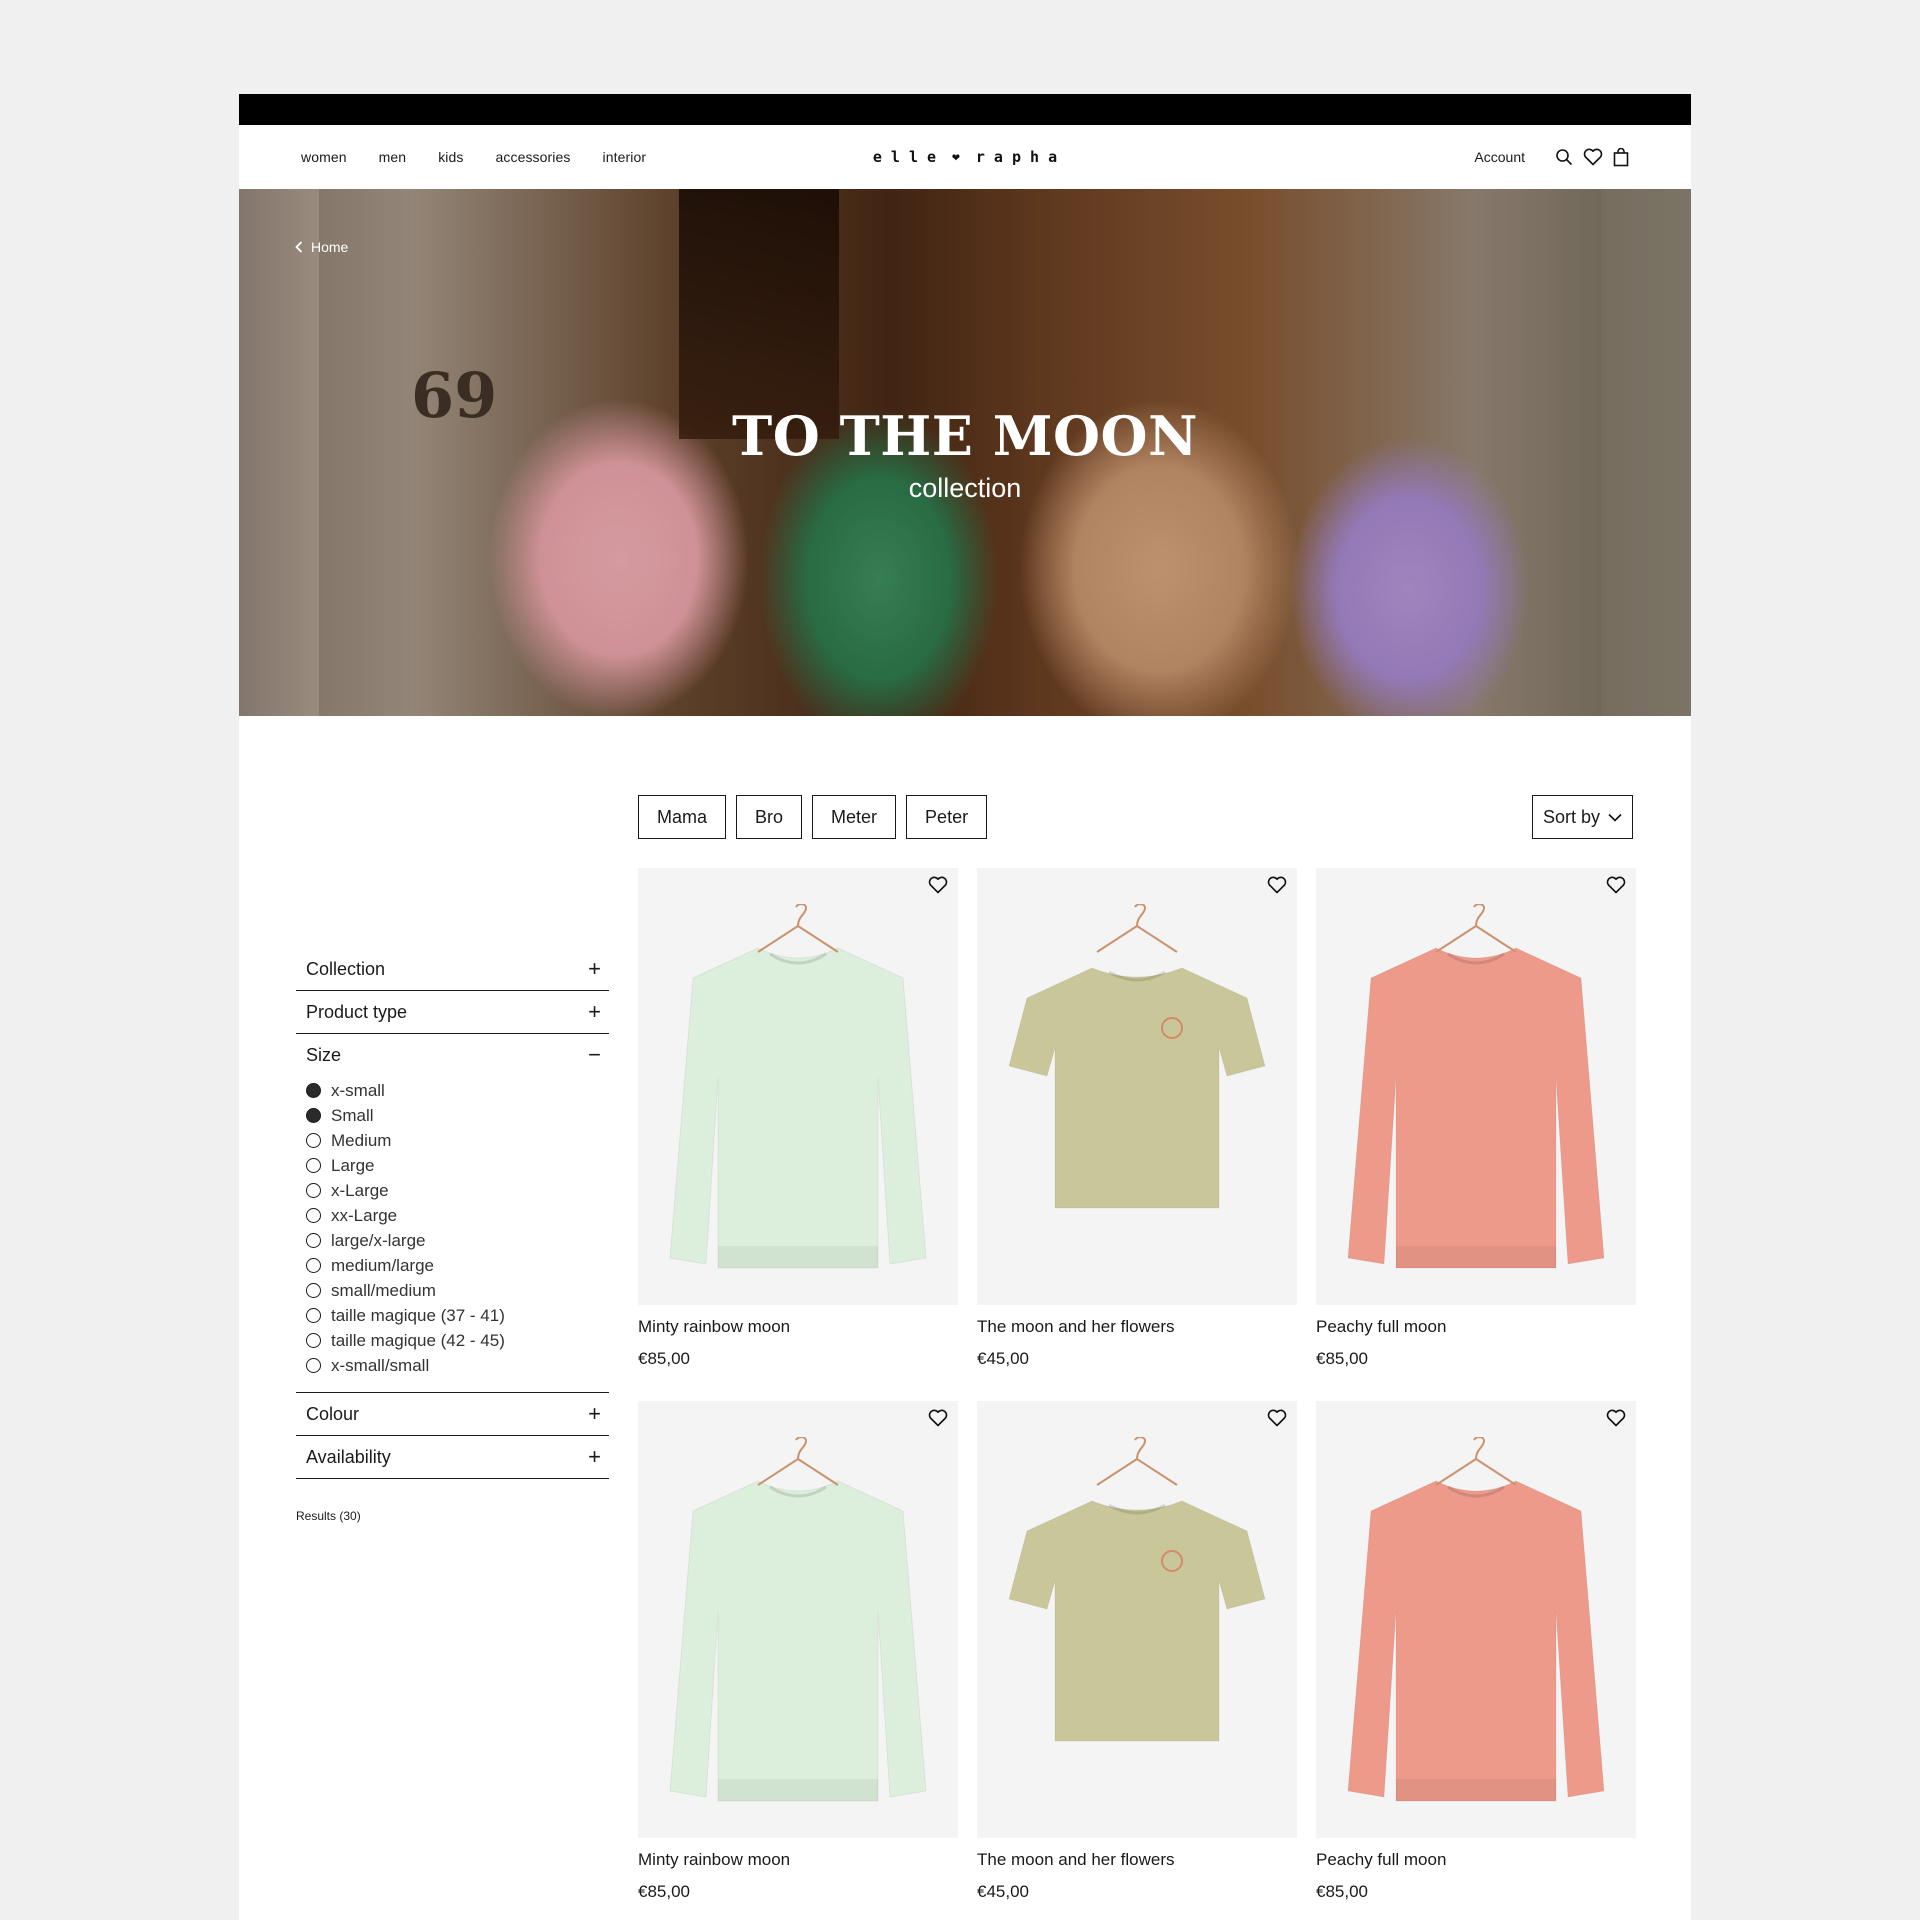 This screenshot has height=1920, width=1920. What do you see at coordinates (382, 1265) in the screenshot?
I see `size-option-label: medium/large` at bounding box center [382, 1265].